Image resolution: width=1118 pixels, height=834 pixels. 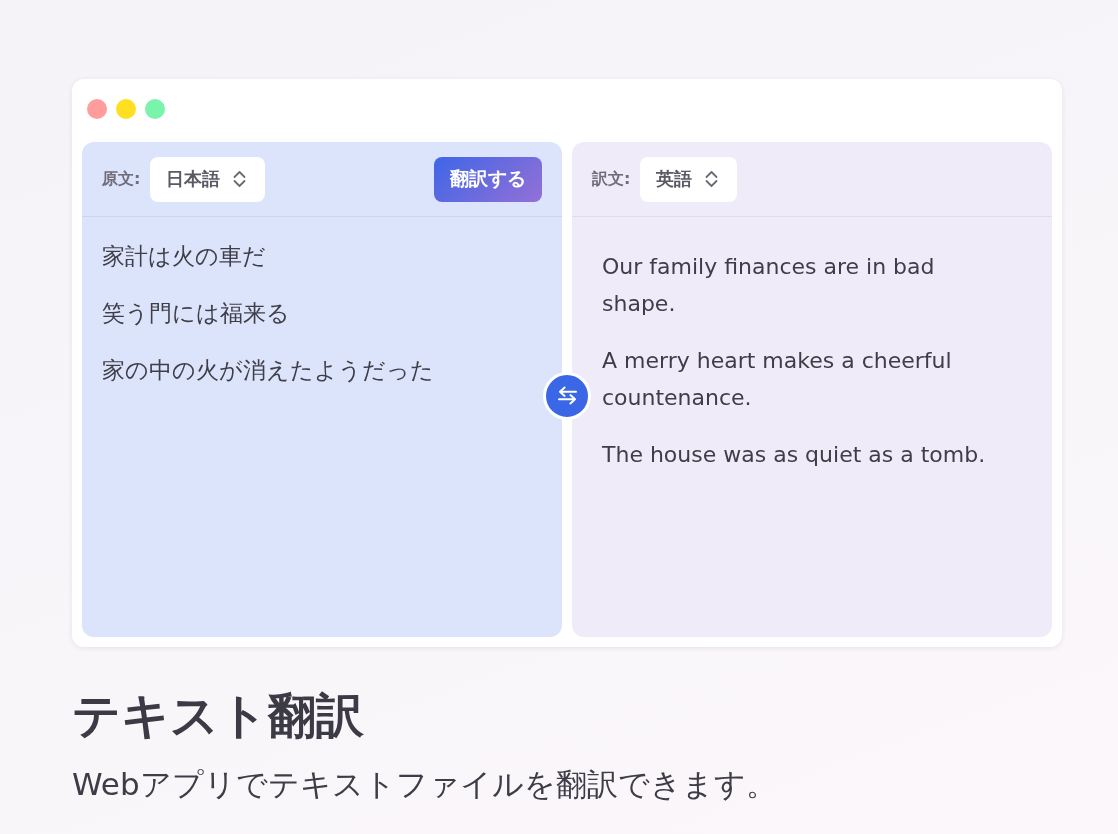 I want to click on page-heading: テキスト翻訳, so click(x=218, y=715).